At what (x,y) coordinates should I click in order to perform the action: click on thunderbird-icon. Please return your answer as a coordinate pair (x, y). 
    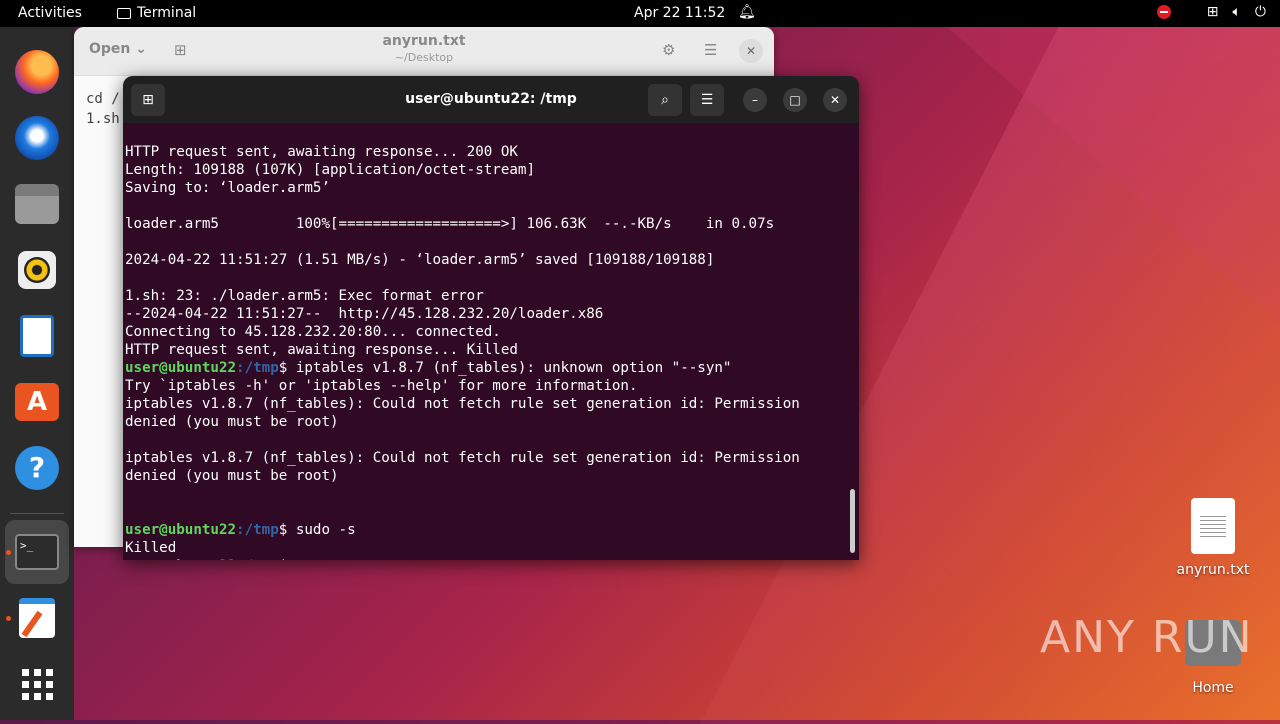
    Looking at the image, I should click on (37, 138).